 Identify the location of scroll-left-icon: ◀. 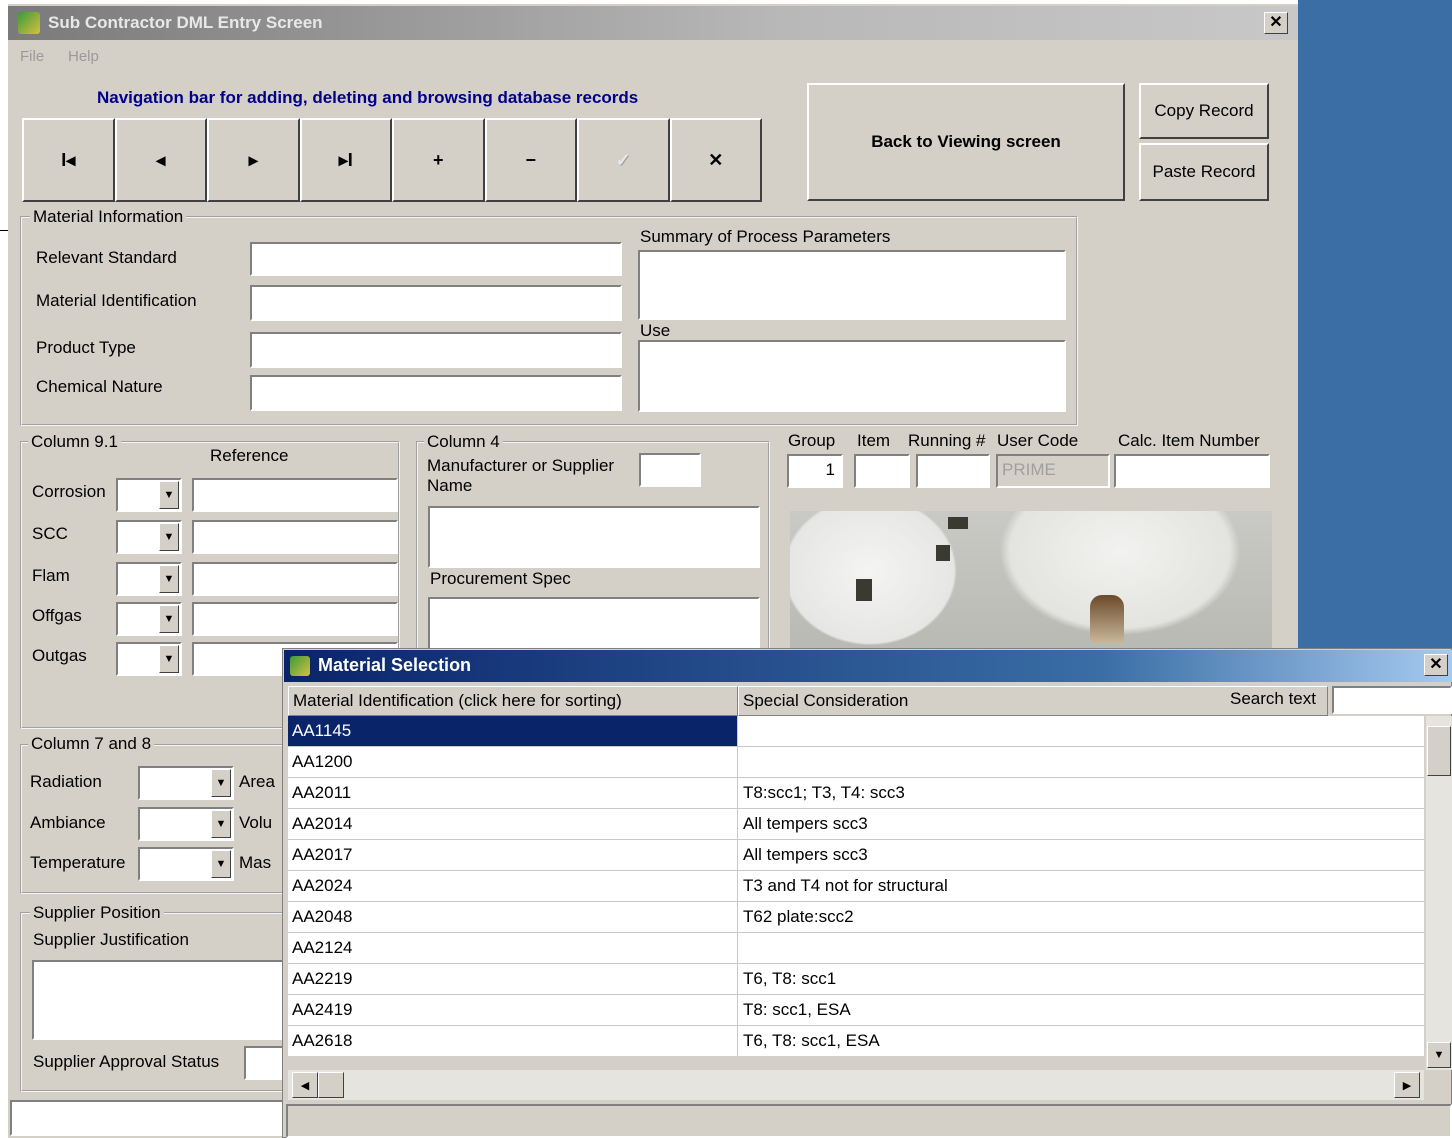
(305, 1085).